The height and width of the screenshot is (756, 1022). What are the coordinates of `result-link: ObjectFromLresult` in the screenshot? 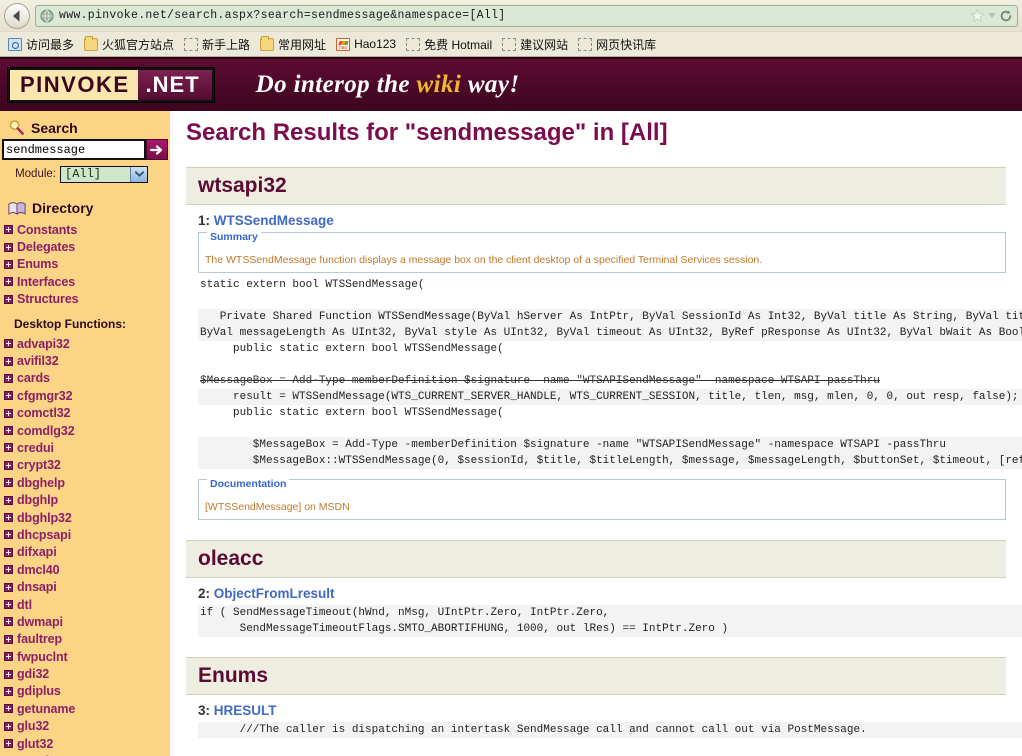 It's located at (274, 593).